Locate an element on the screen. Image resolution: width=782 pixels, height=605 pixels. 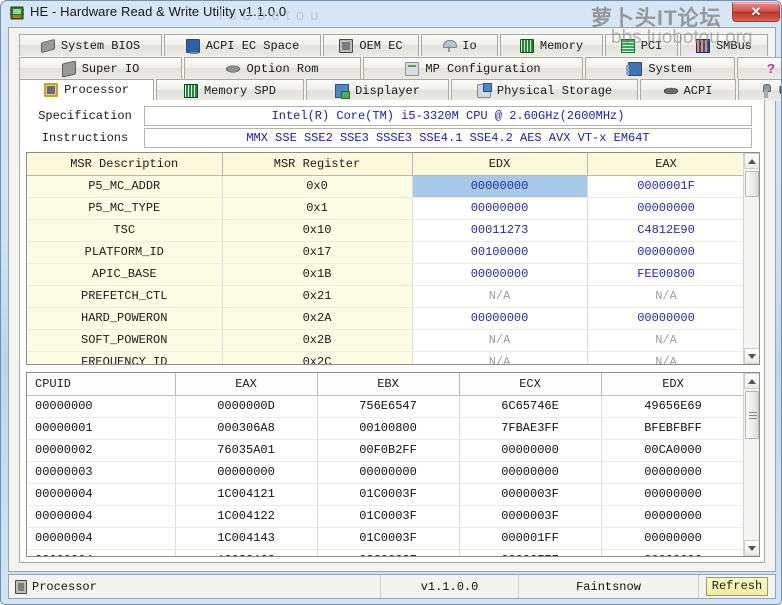
msr-cell-desc: PLATFORM_ID is located at coordinates (125, 252).